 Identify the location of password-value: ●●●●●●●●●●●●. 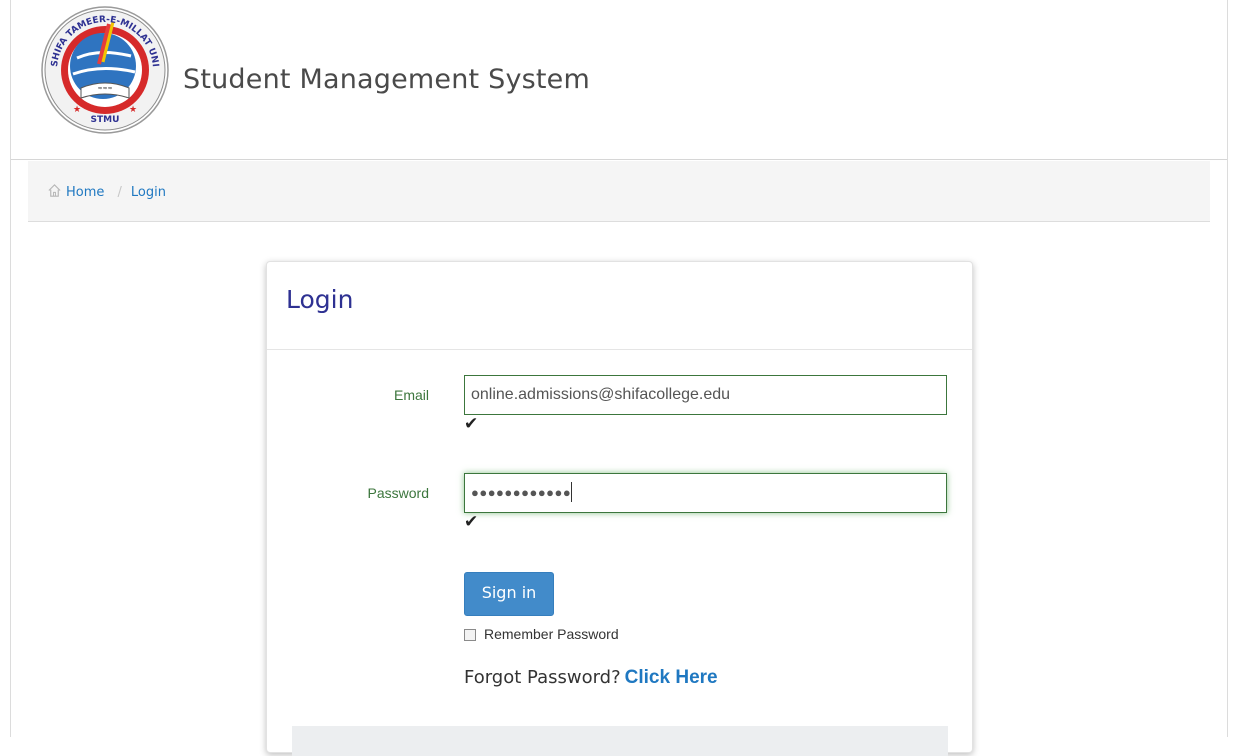
(521, 492).